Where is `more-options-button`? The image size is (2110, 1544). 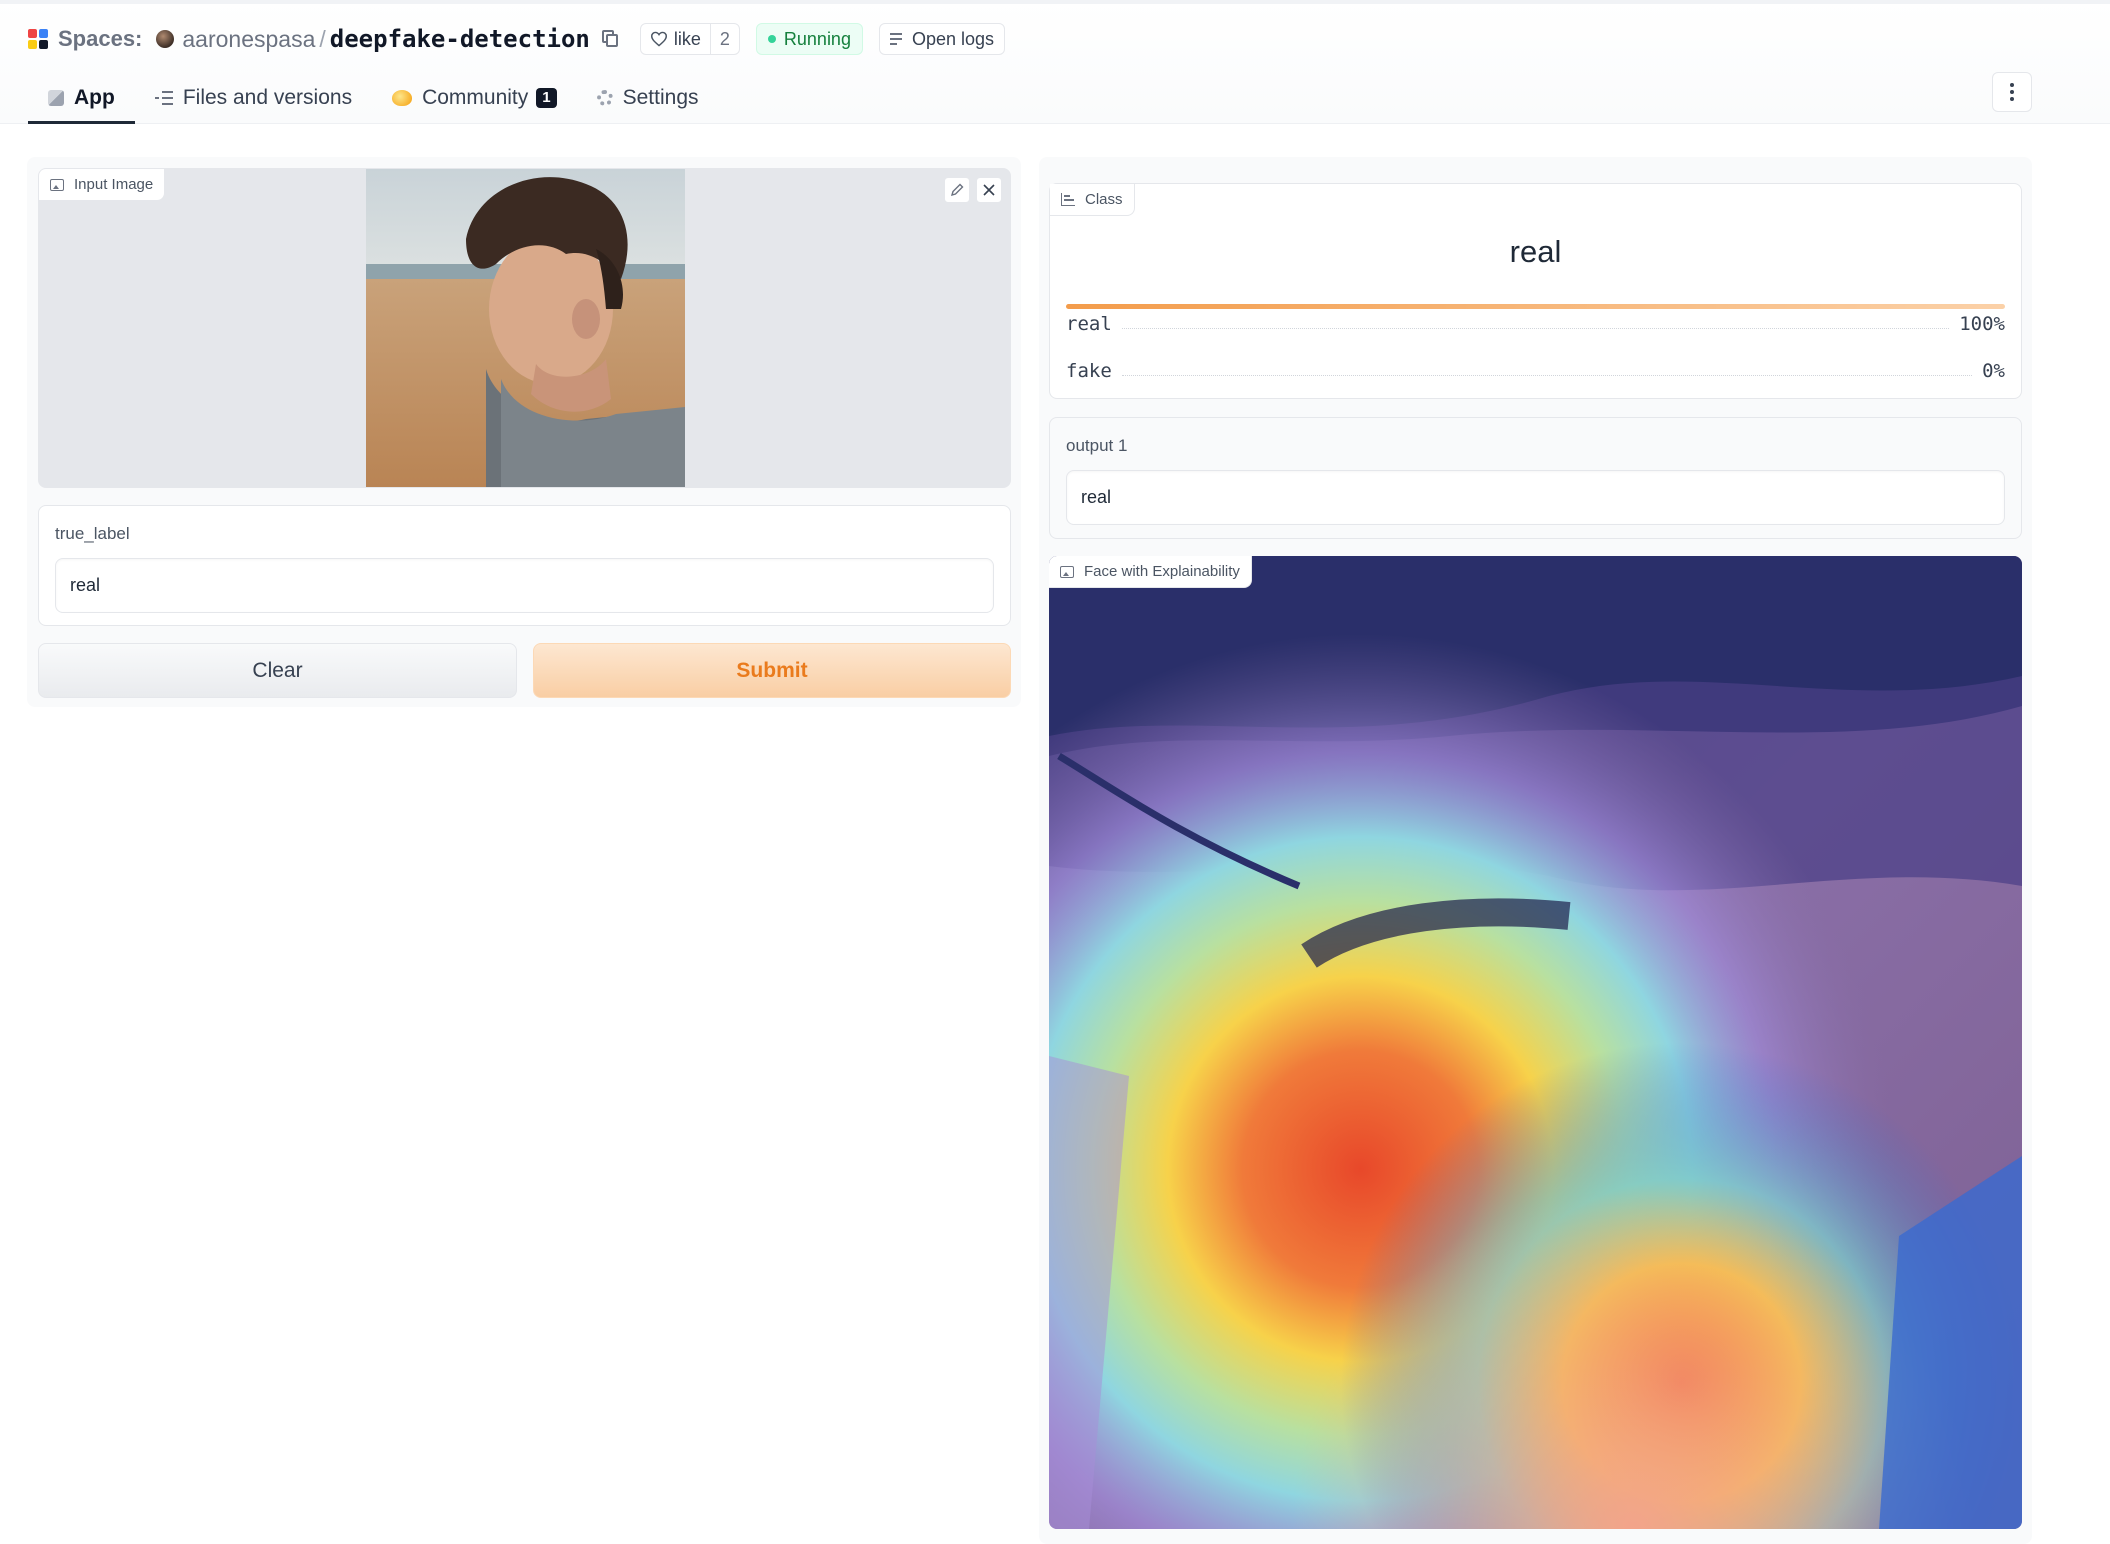 more-options-button is located at coordinates (2012, 92).